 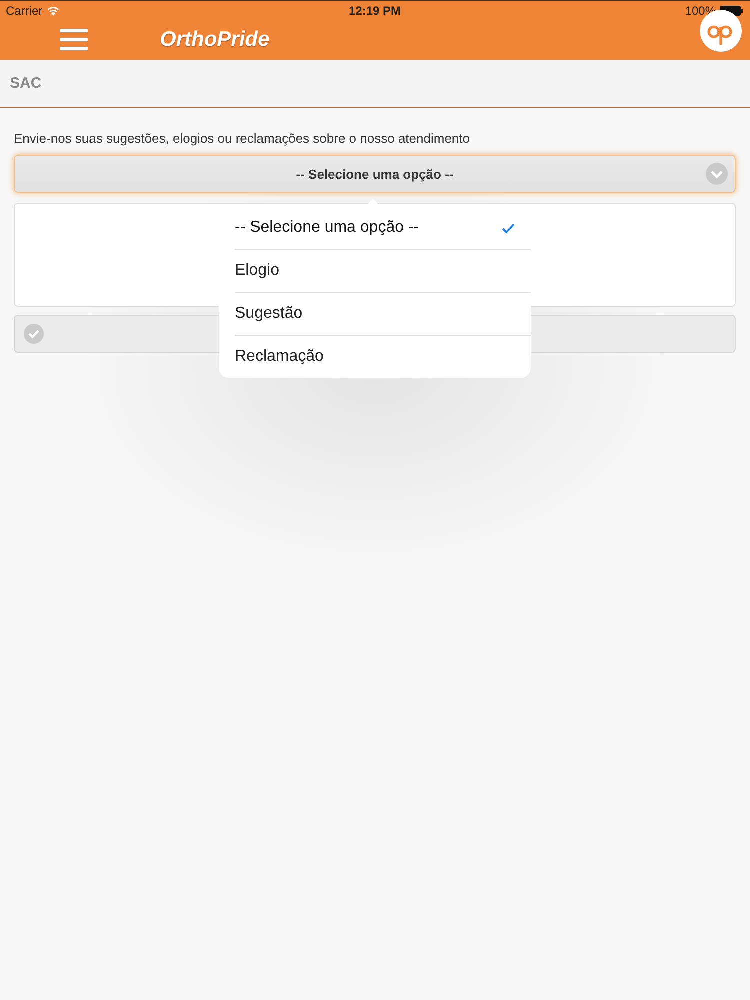 What do you see at coordinates (215, 40) in the screenshot?
I see `app-title: OrthoPride` at bounding box center [215, 40].